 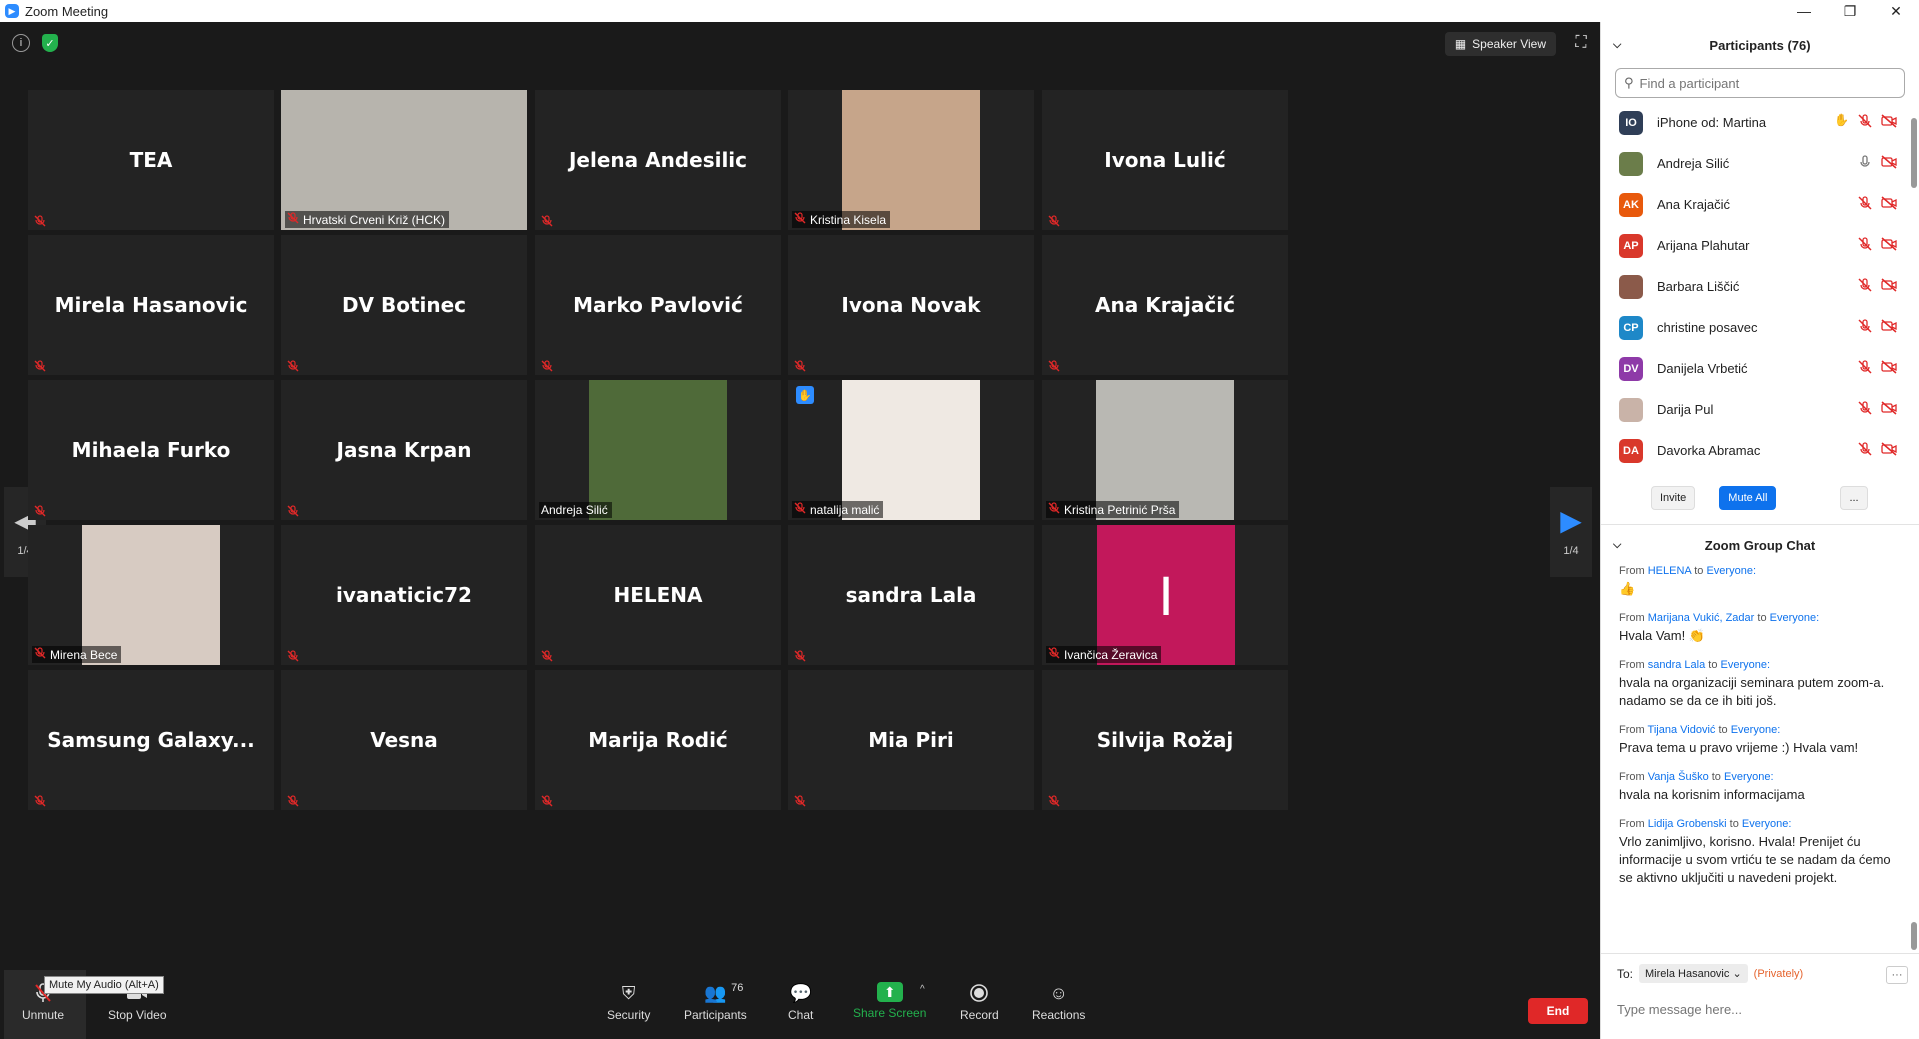 What do you see at coordinates (1693, 973) in the screenshot?
I see `recipient-dropdown: Mirela Hasanovic ⌄` at bounding box center [1693, 973].